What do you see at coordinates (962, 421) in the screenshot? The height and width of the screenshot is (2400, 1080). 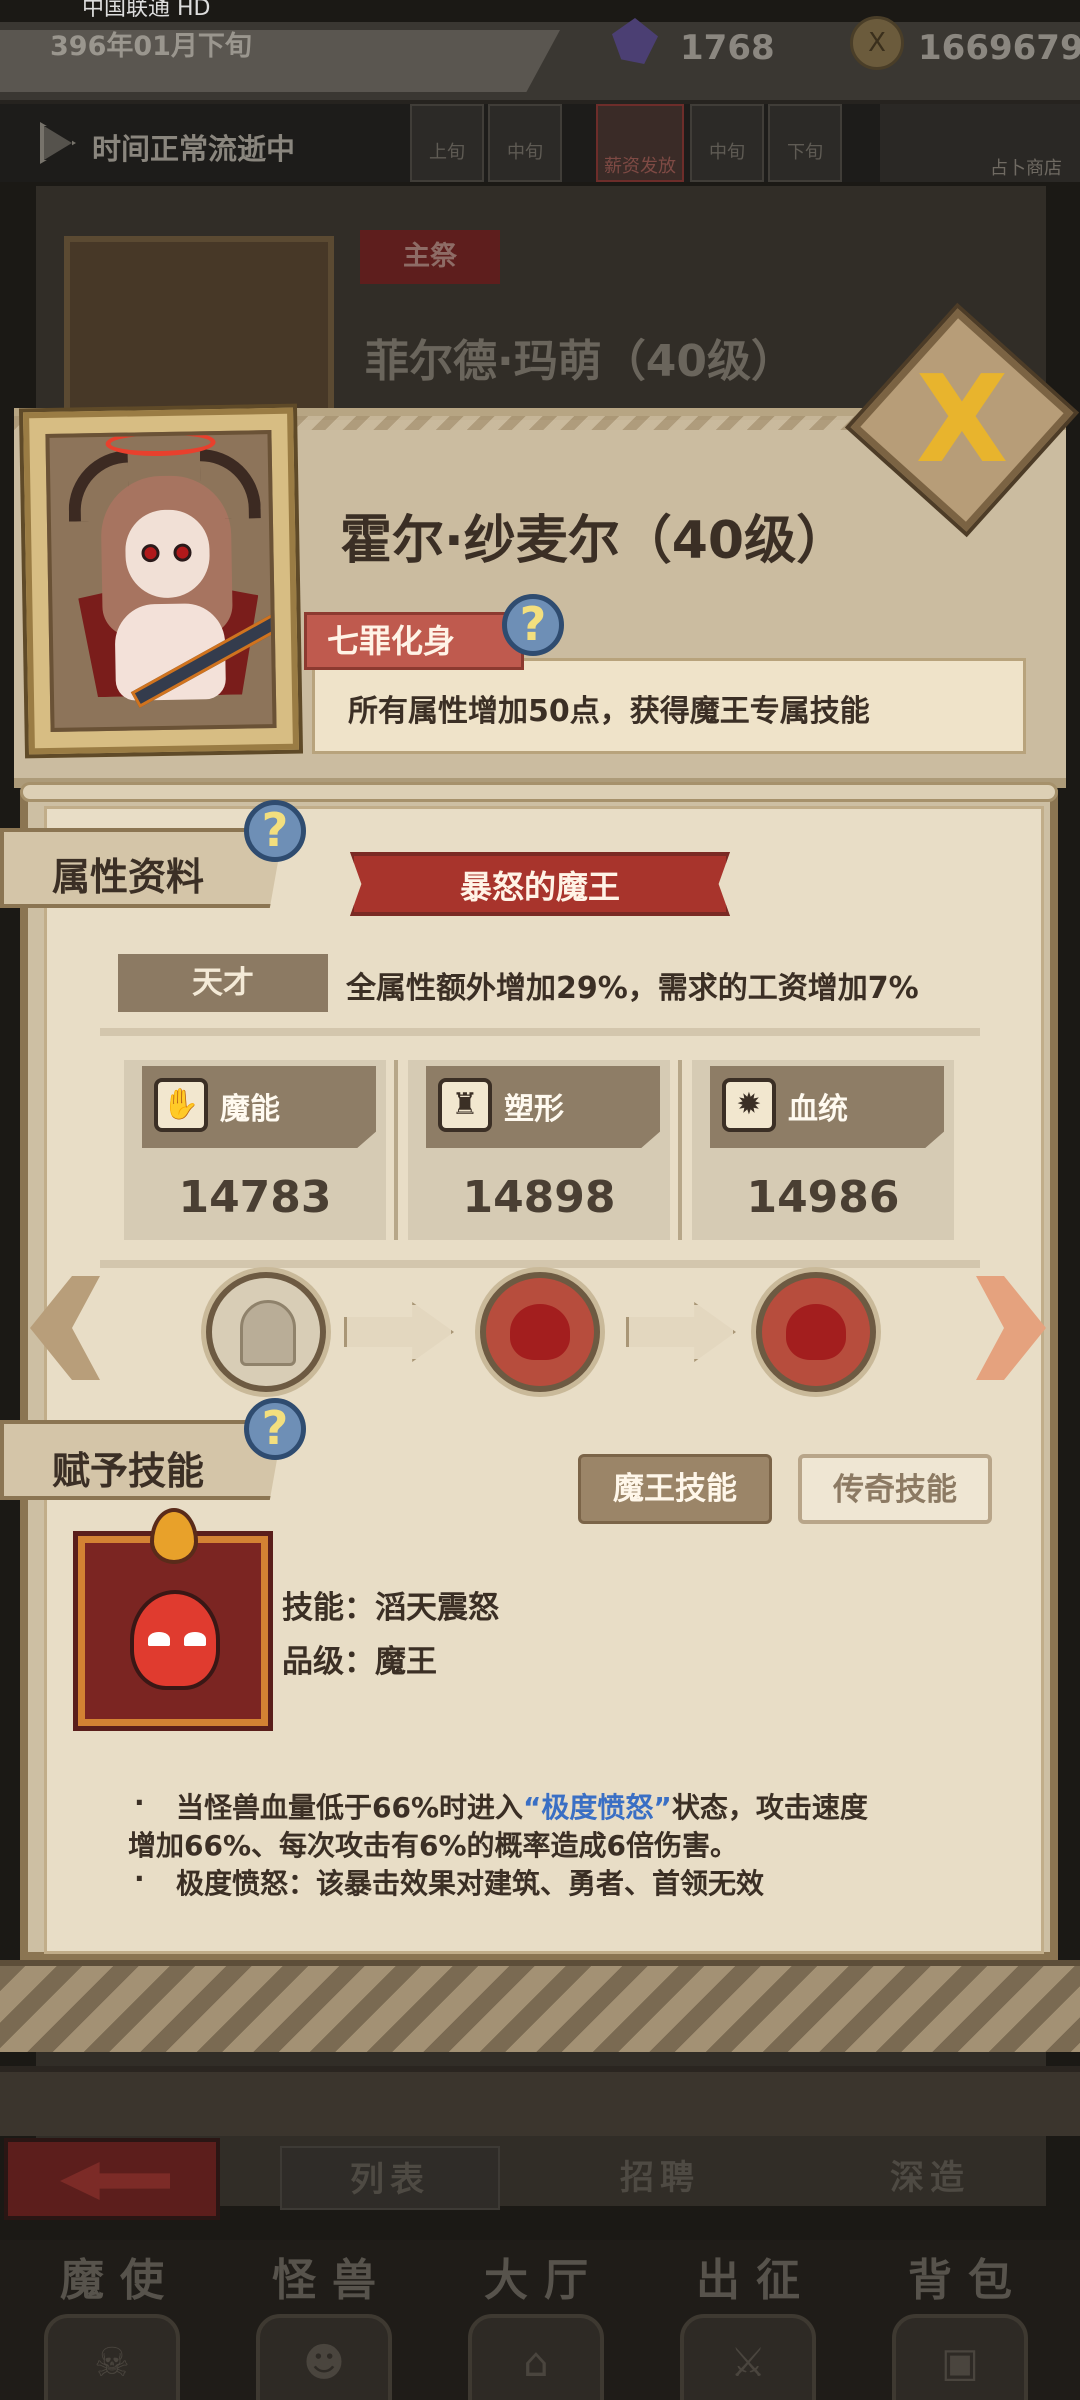 I see `close-icon: X` at bounding box center [962, 421].